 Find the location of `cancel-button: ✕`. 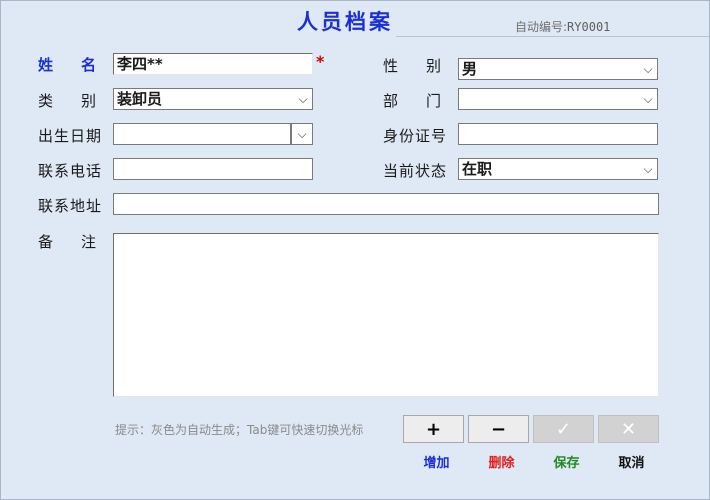

cancel-button: ✕ is located at coordinates (628, 429).